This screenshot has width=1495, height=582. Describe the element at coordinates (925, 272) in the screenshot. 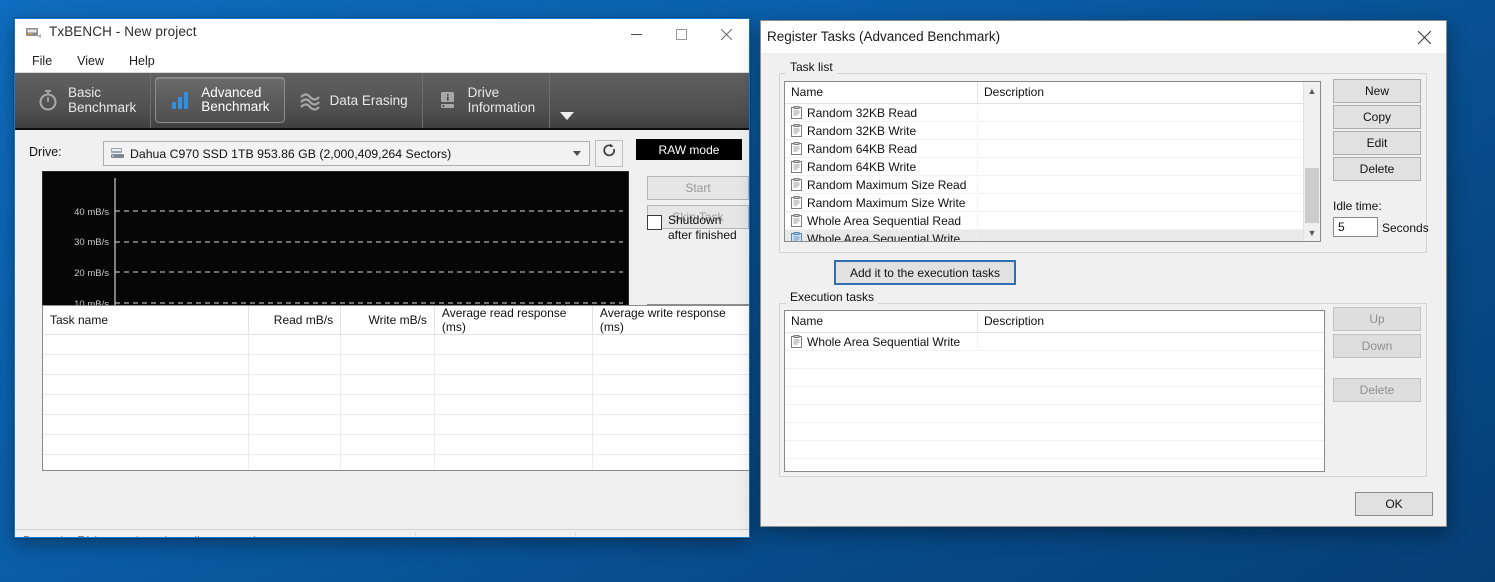

I see `add-to-execution-tasks-button: Add it to the execution tasks` at that location.